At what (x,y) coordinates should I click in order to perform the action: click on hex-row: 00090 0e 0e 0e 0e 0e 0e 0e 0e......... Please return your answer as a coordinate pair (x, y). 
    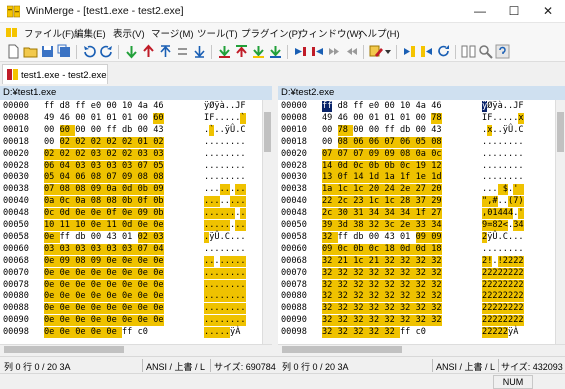
    Looking at the image, I should click on (131, 321).